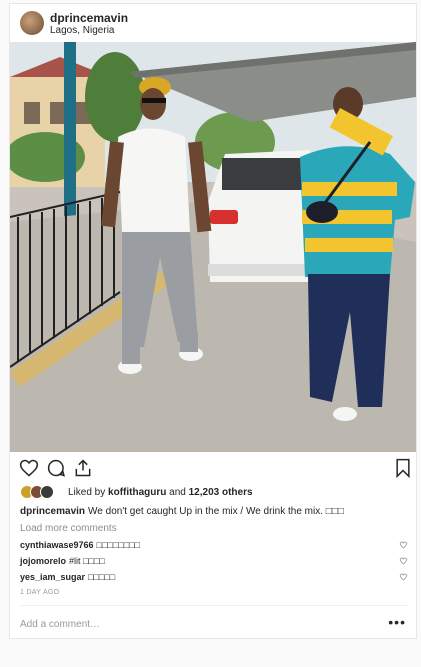 The height and width of the screenshot is (667, 421). Describe the element at coordinates (57, 545) in the screenshot. I see `comment-username: cynthiawase9766` at that location.